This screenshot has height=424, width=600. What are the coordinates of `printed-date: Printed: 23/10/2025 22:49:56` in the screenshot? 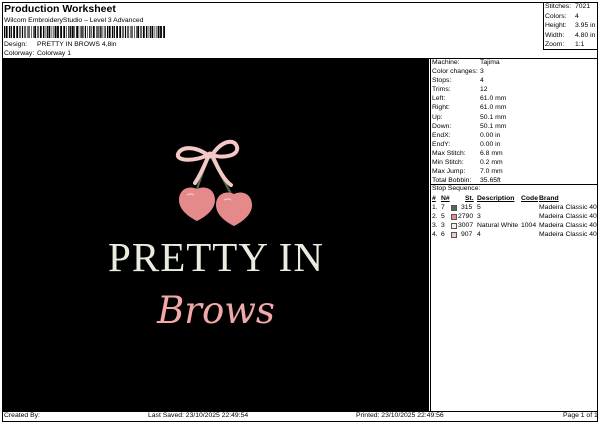 It's located at (400, 415).